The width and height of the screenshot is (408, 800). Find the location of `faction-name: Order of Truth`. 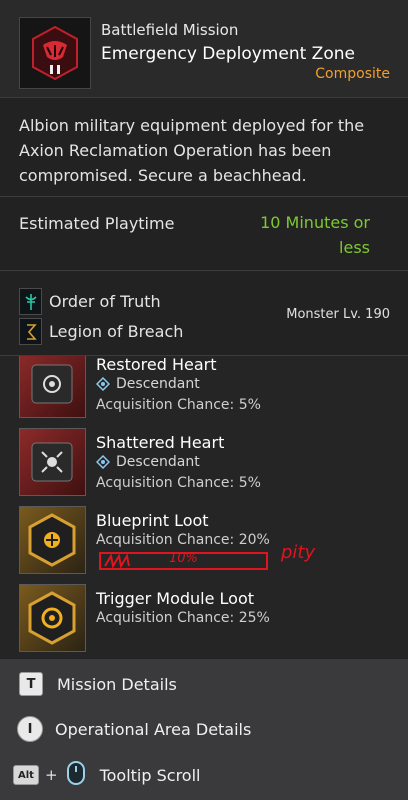

faction-name: Order of Truth is located at coordinates (105, 301).